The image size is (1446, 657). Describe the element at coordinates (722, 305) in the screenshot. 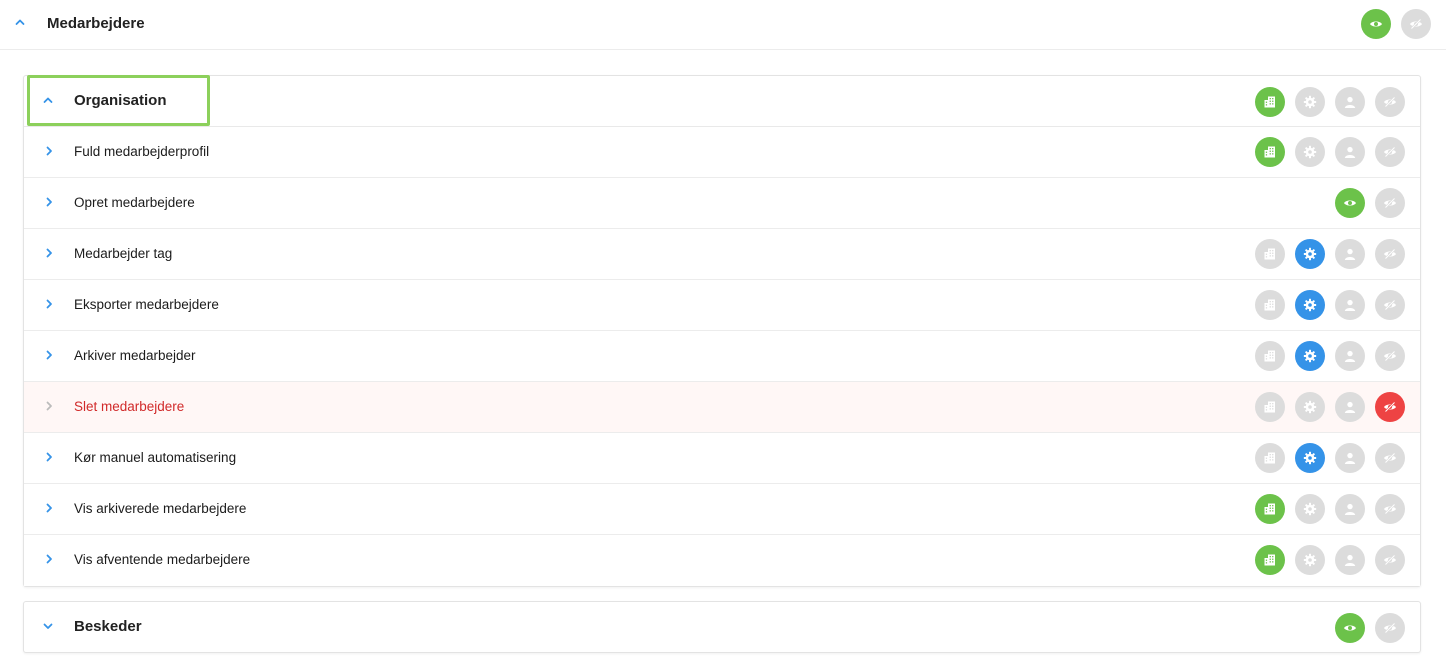

I see `permission-row: Eksporter medarbejdere` at that location.